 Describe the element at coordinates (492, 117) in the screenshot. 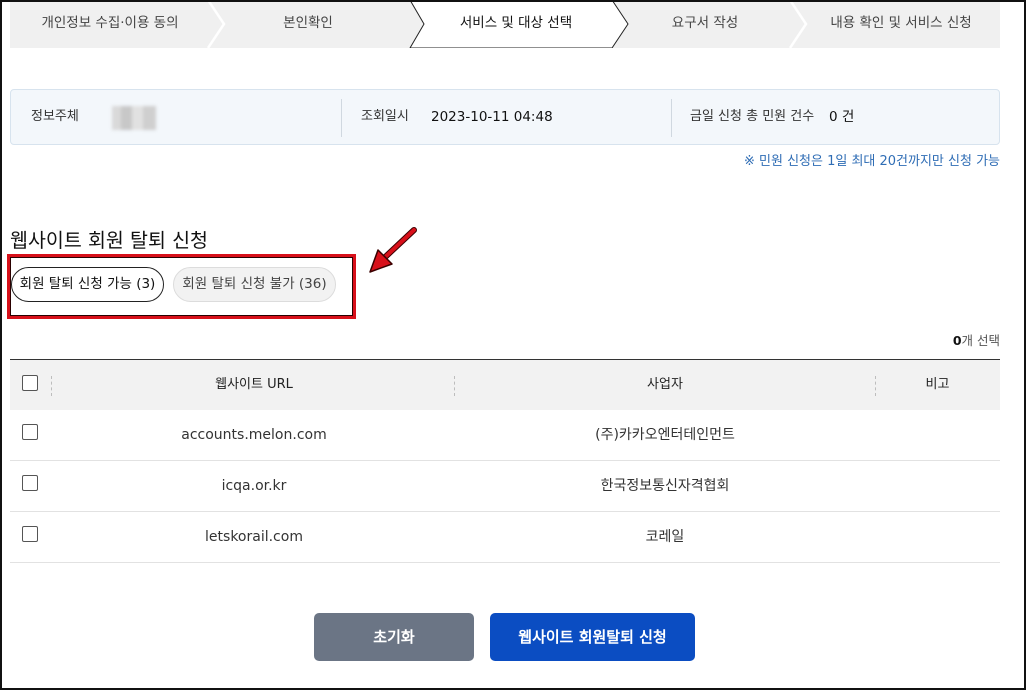

I see `query-time-value: 2023-10-11 04:48` at that location.